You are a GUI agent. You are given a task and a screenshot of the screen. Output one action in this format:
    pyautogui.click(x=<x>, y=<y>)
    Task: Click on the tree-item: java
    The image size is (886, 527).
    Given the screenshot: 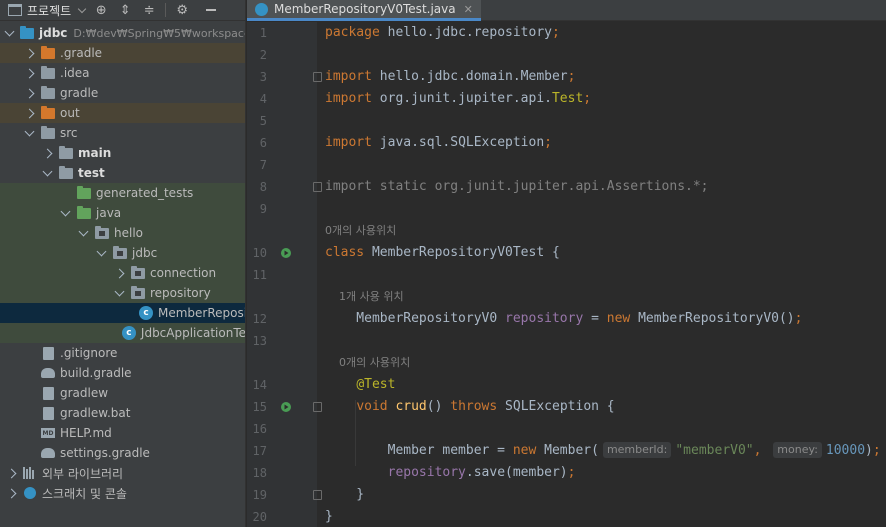 What is the action you would take?
    pyautogui.click(x=122, y=213)
    